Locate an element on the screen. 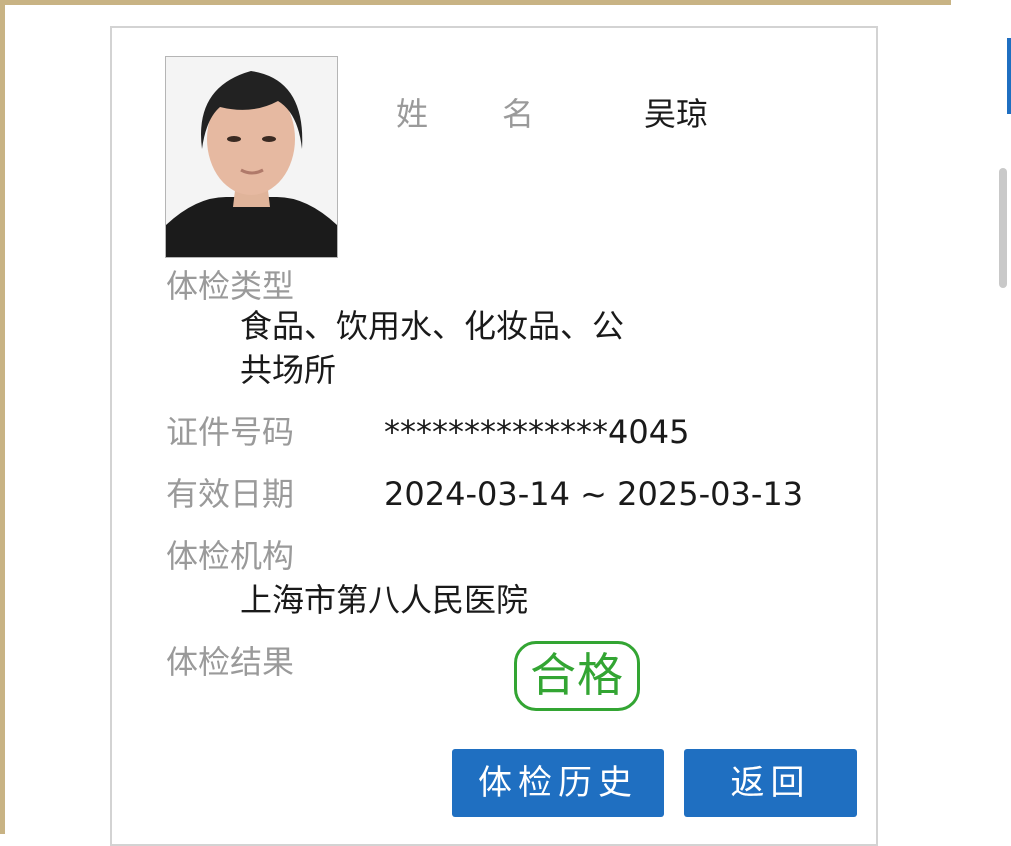 This screenshot has width=1011, height=846. id-number-label: 证件号码 is located at coordinates (230, 432).